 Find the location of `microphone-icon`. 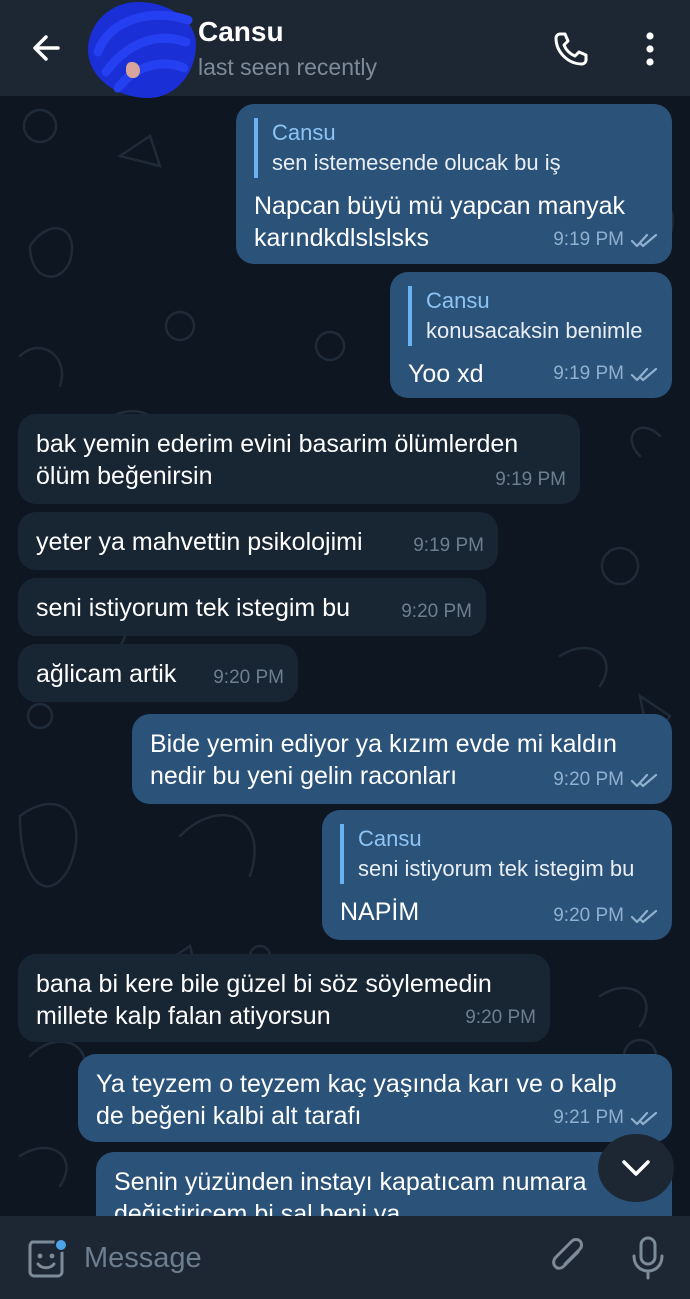

microphone-icon is located at coordinates (648, 1258).